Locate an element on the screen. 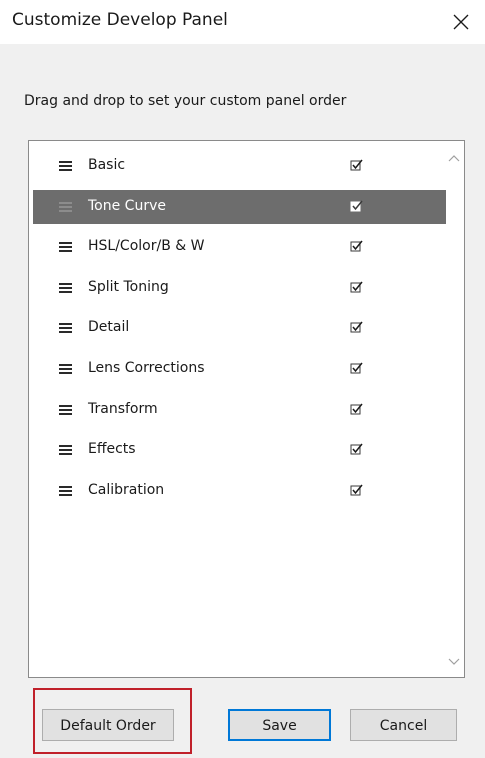 The height and width of the screenshot is (758, 485). save-button: Save is located at coordinates (279, 725).